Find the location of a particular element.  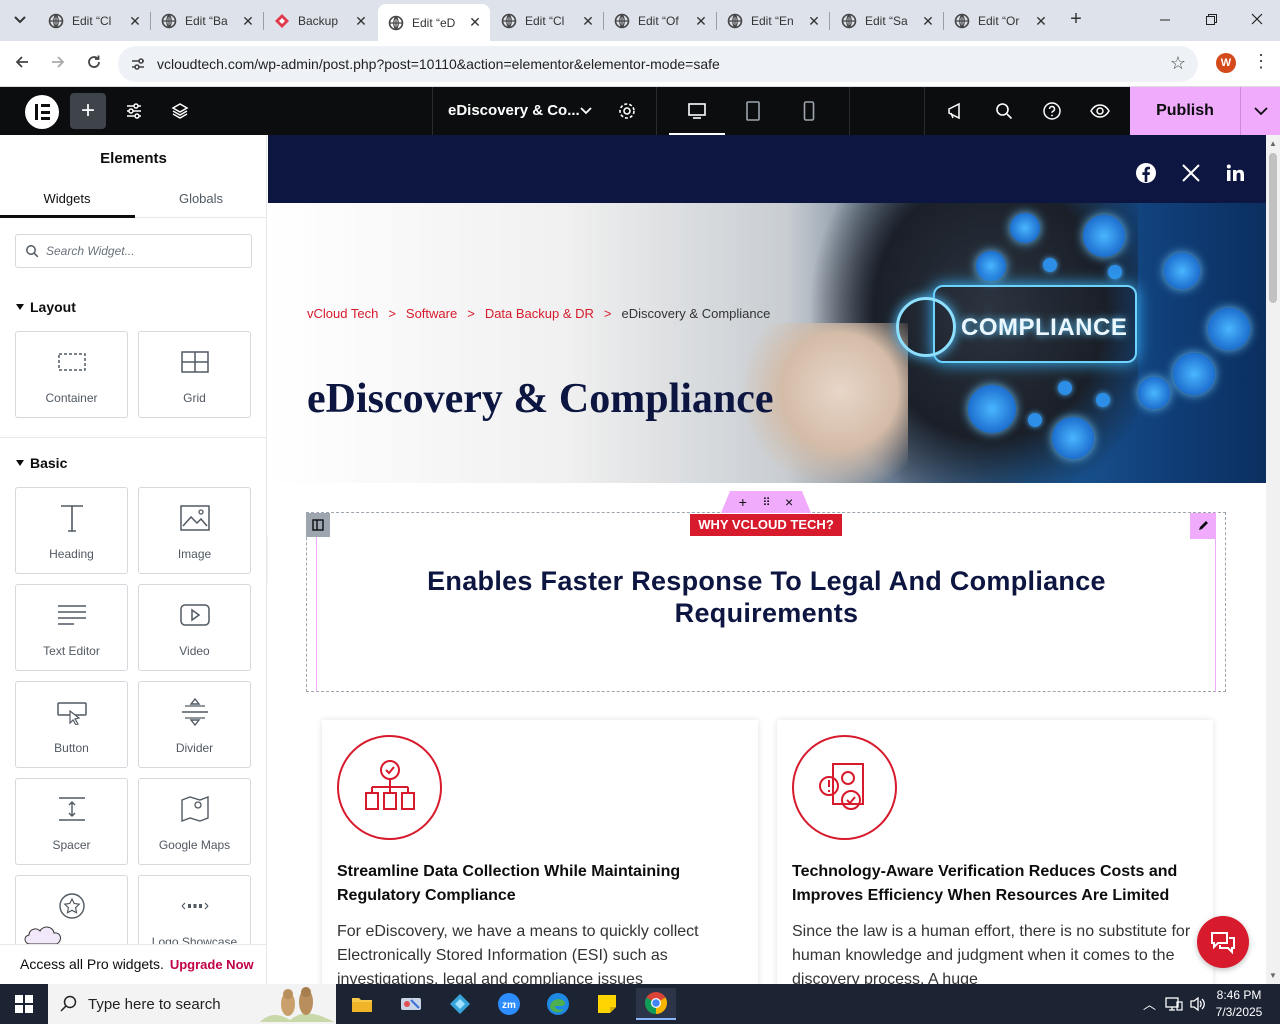

widget-grid: Grid is located at coordinates (194, 374).